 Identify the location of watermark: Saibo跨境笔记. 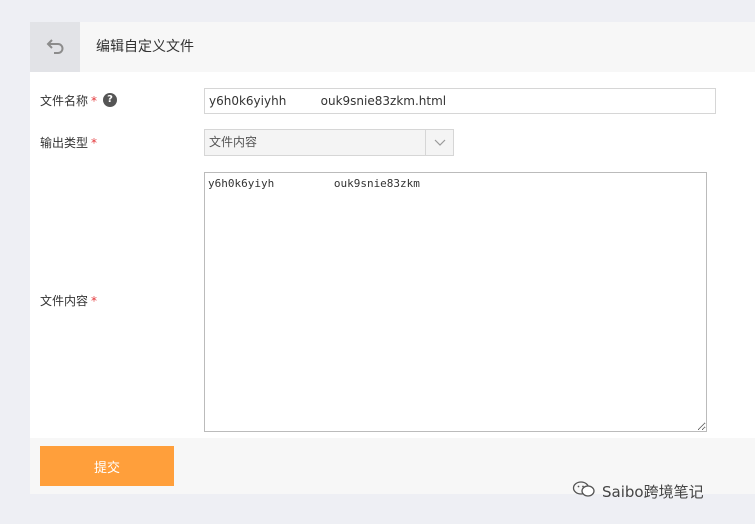
(638, 491).